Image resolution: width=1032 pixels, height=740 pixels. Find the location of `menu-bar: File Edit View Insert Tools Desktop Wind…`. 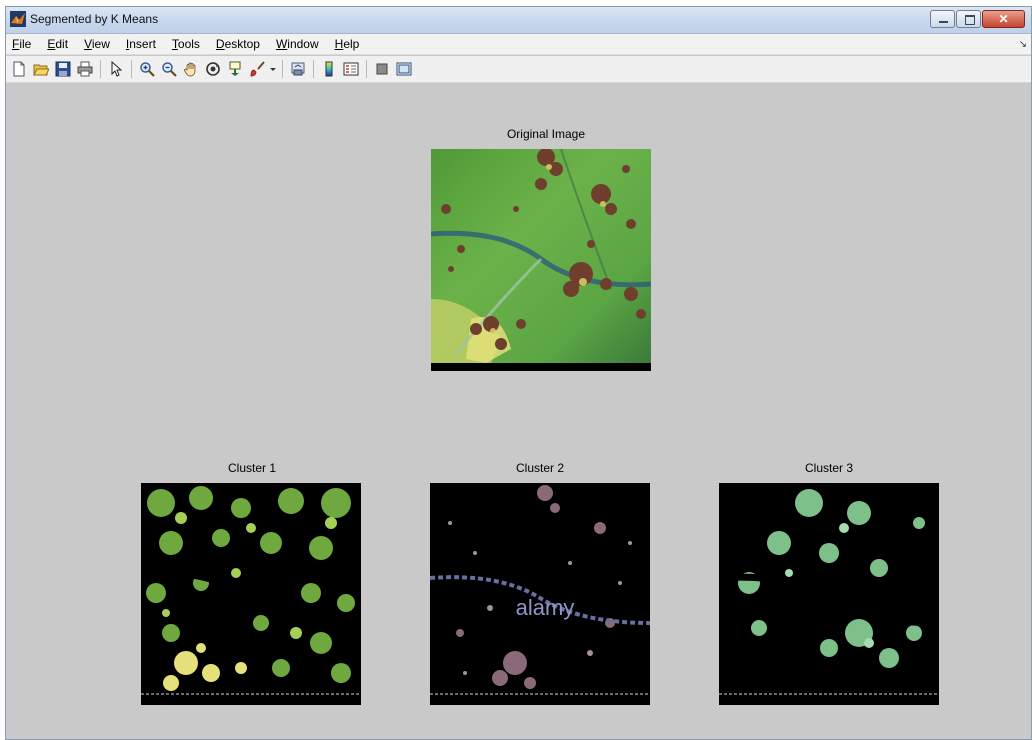

menu-bar: File Edit View Insert Tools Desktop Wind… is located at coordinates (518, 44).